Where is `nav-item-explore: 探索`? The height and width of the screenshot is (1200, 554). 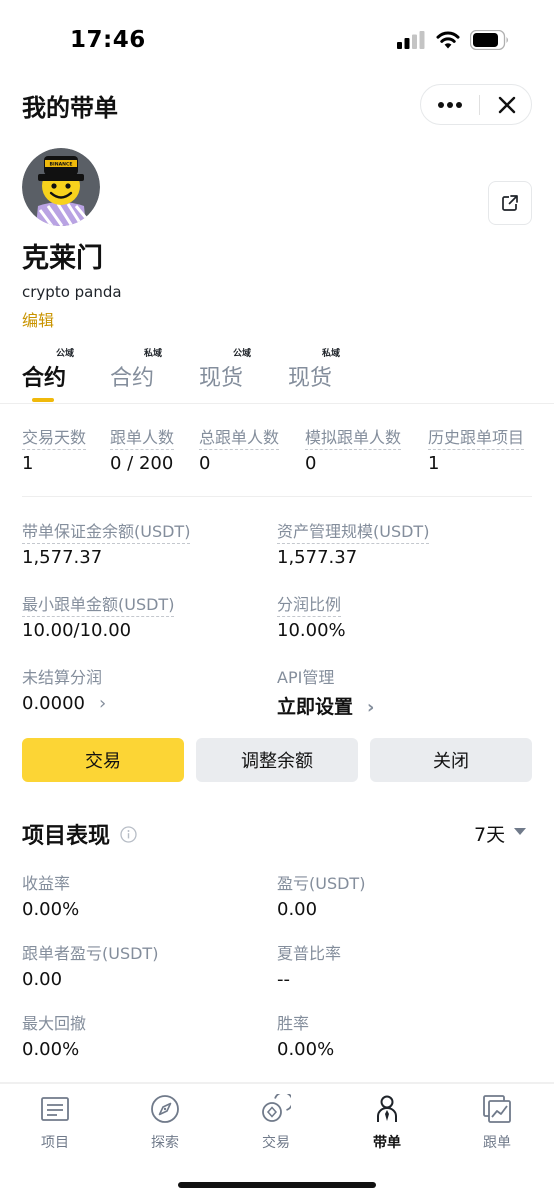
nav-item-explore: 探索 is located at coordinates (165, 1119).